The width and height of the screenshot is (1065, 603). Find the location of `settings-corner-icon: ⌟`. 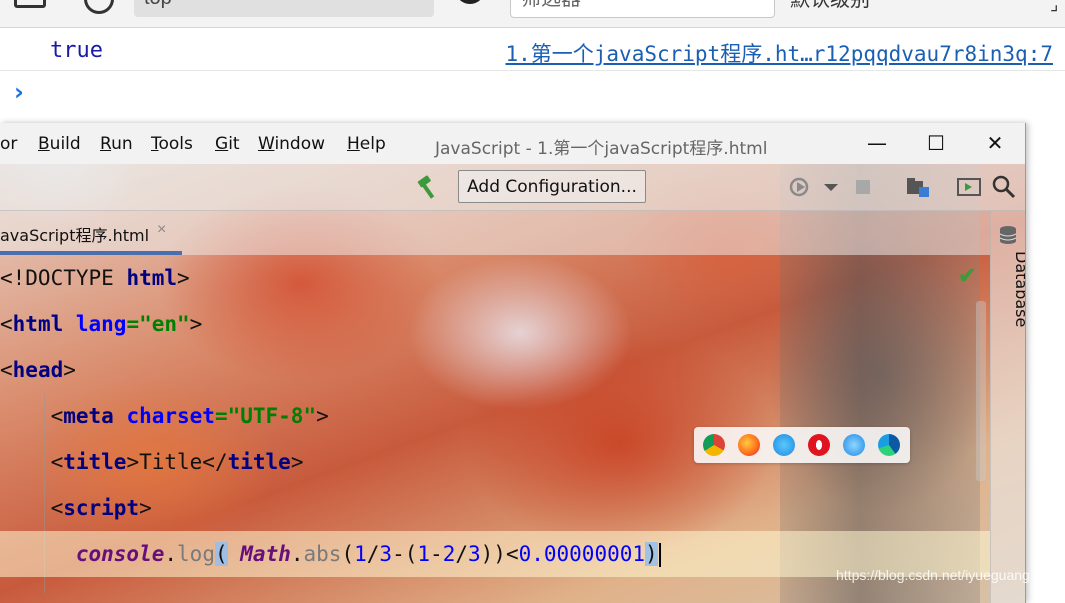

settings-corner-icon: ⌟ is located at coordinates (1054, 7).